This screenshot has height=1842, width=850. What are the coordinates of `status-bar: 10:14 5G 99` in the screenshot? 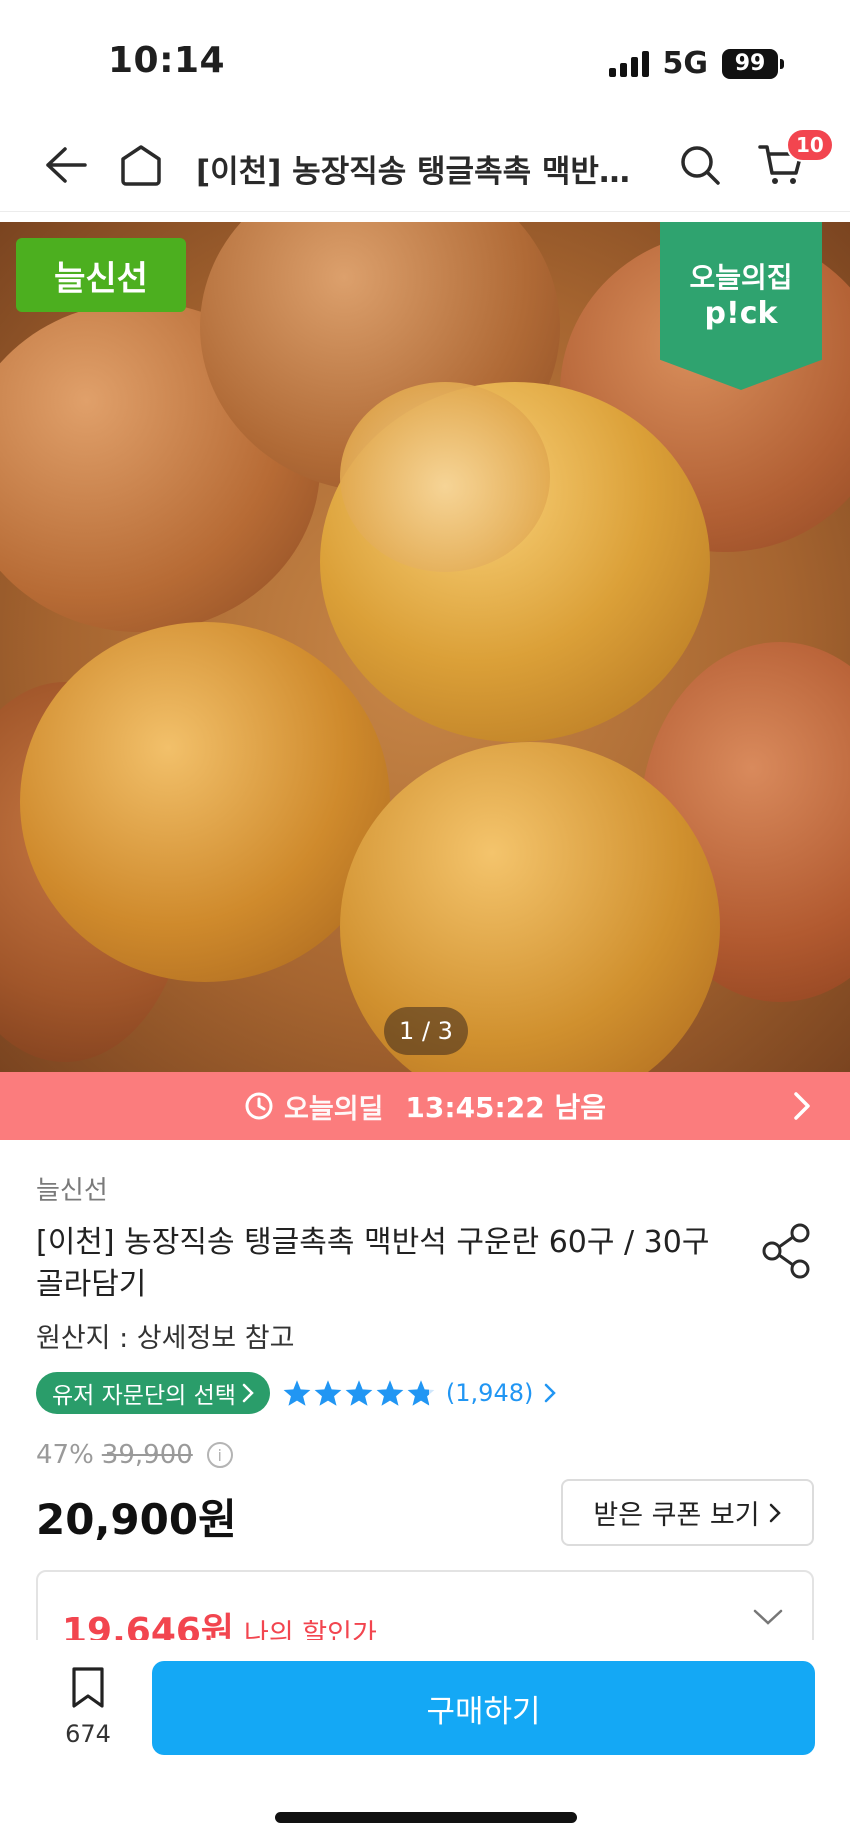 It's located at (425, 60).